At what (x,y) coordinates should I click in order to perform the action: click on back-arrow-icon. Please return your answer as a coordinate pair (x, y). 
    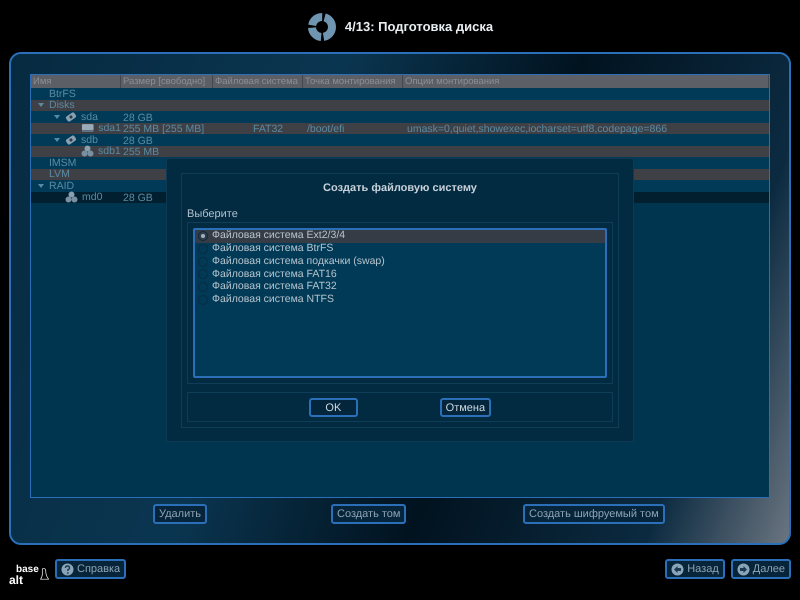
    Looking at the image, I should click on (677, 569).